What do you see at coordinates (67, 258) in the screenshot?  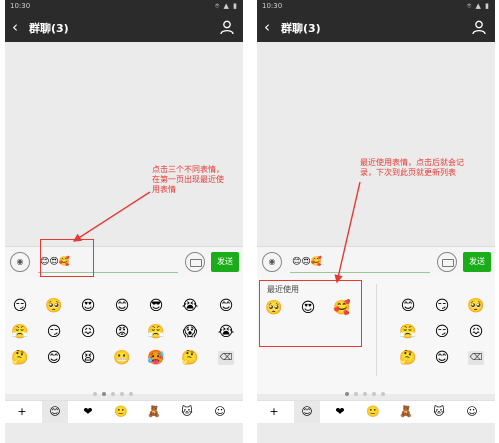 I see `annotation-box-input` at bounding box center [67, 258].